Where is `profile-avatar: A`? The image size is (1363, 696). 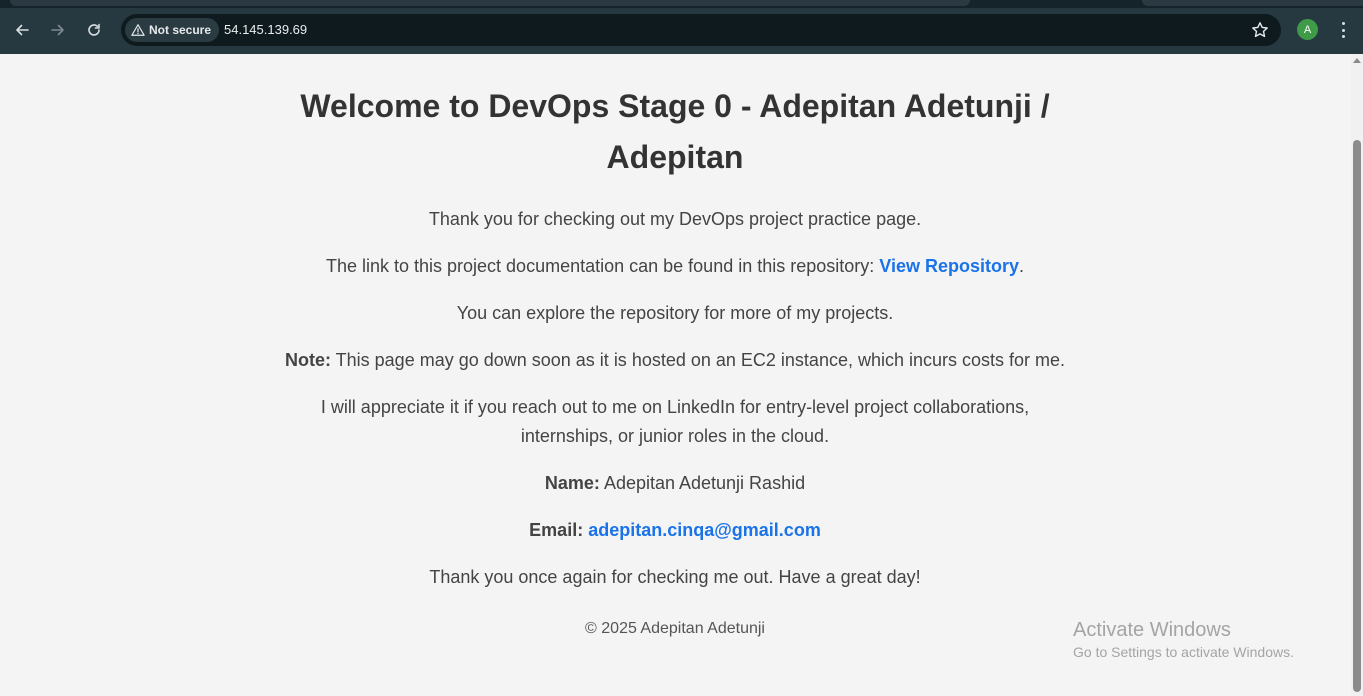 profile-avatar: A is located at coordinates (1307, 29).